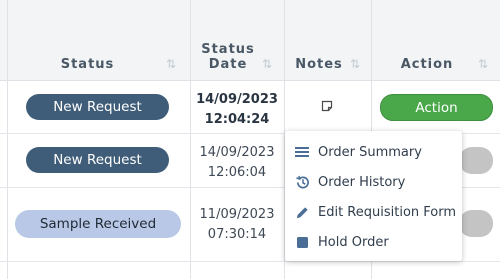 This screenshot has height=279, width=500. What do you see at coordinates (250, 261) in the screenshot?
I see `row-divider` at bounding box center [250, 261].